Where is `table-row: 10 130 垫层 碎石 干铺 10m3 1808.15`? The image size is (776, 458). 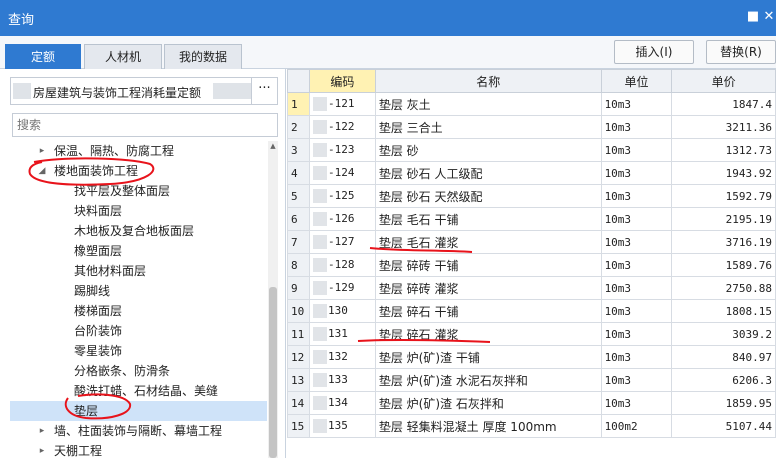 table-row: 10 130 垫层 碎石 干铺 10m3 1808.15 is located at coordinates (531, 311).